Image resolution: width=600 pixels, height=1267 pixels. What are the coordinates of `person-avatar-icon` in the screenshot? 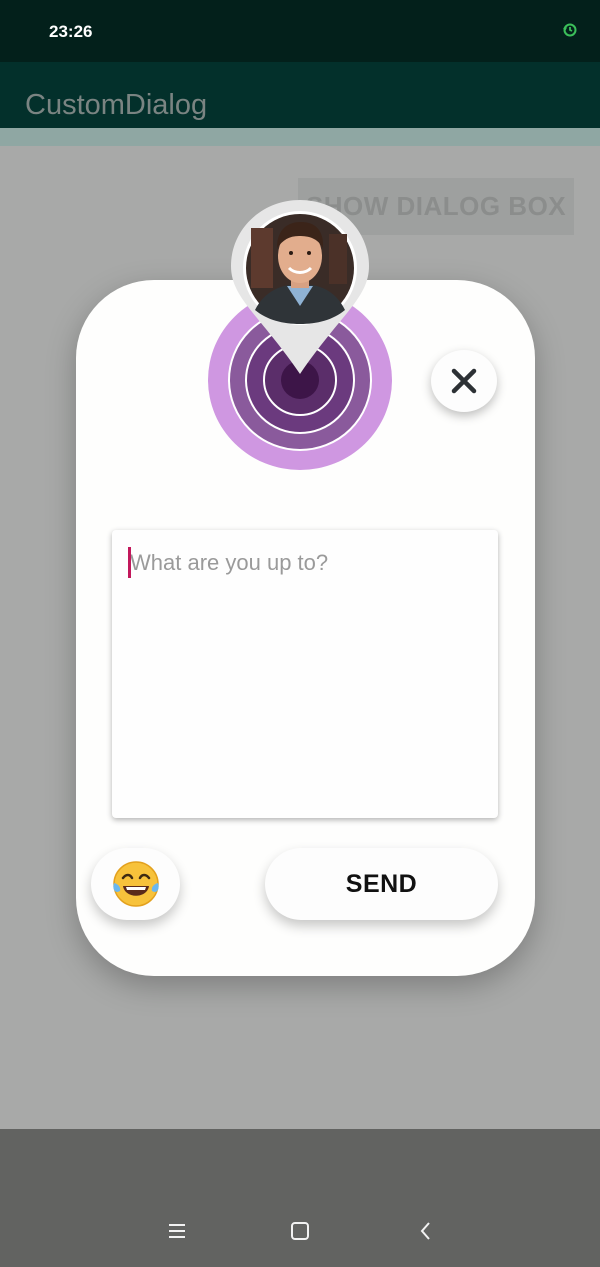 It's located at (300, 287).